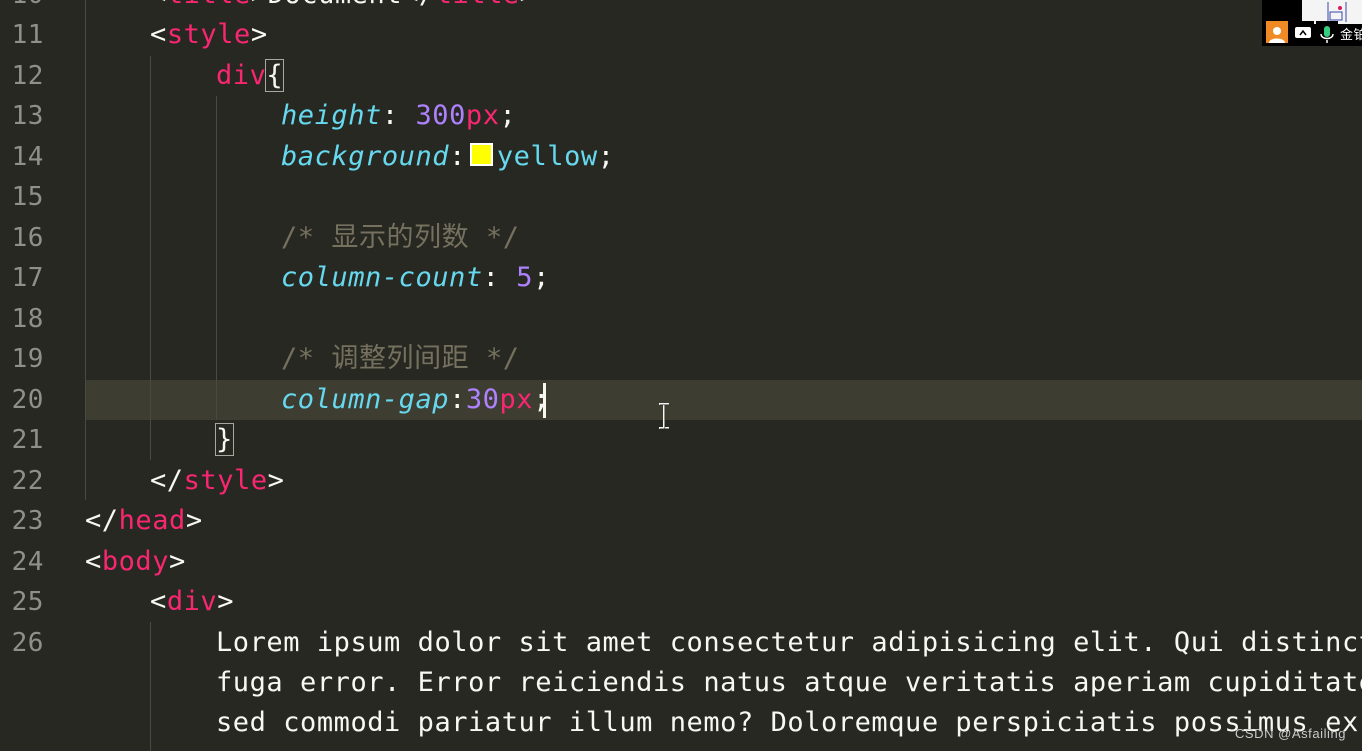  I want to click on matching-bracket: {, so click(275, 75).